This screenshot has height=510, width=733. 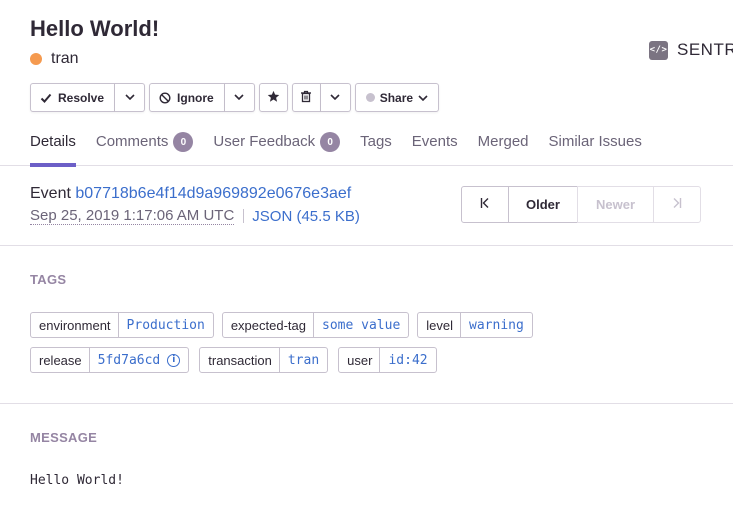 I want to click on tag-key: transaction, so click(x=240, y=360).